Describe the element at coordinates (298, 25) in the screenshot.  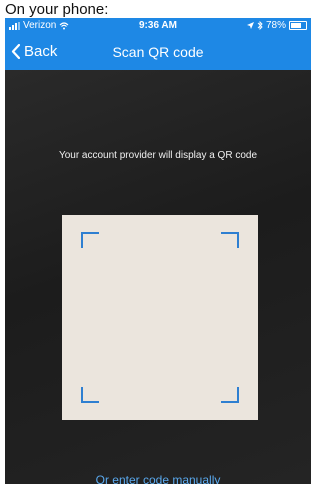
I see `battery-icon` at that location.